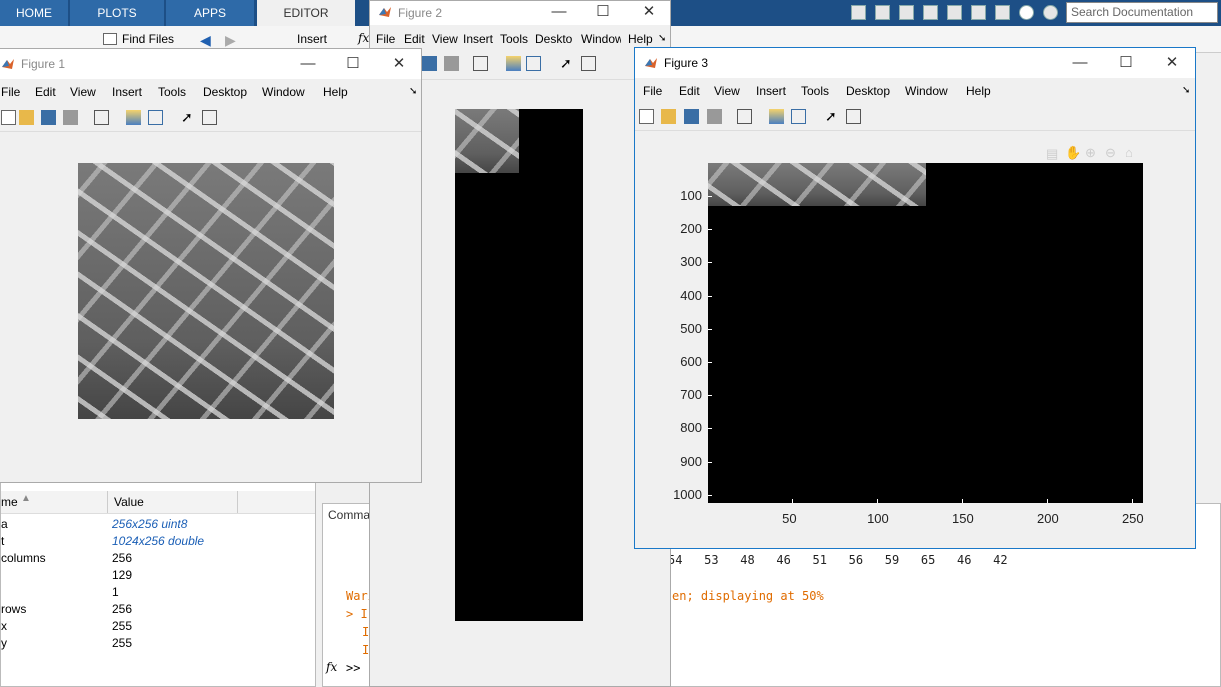 The height and width of the screenshot is (687, 1221). I want to click on tab-editor: EDITOR, so click(306, 13).